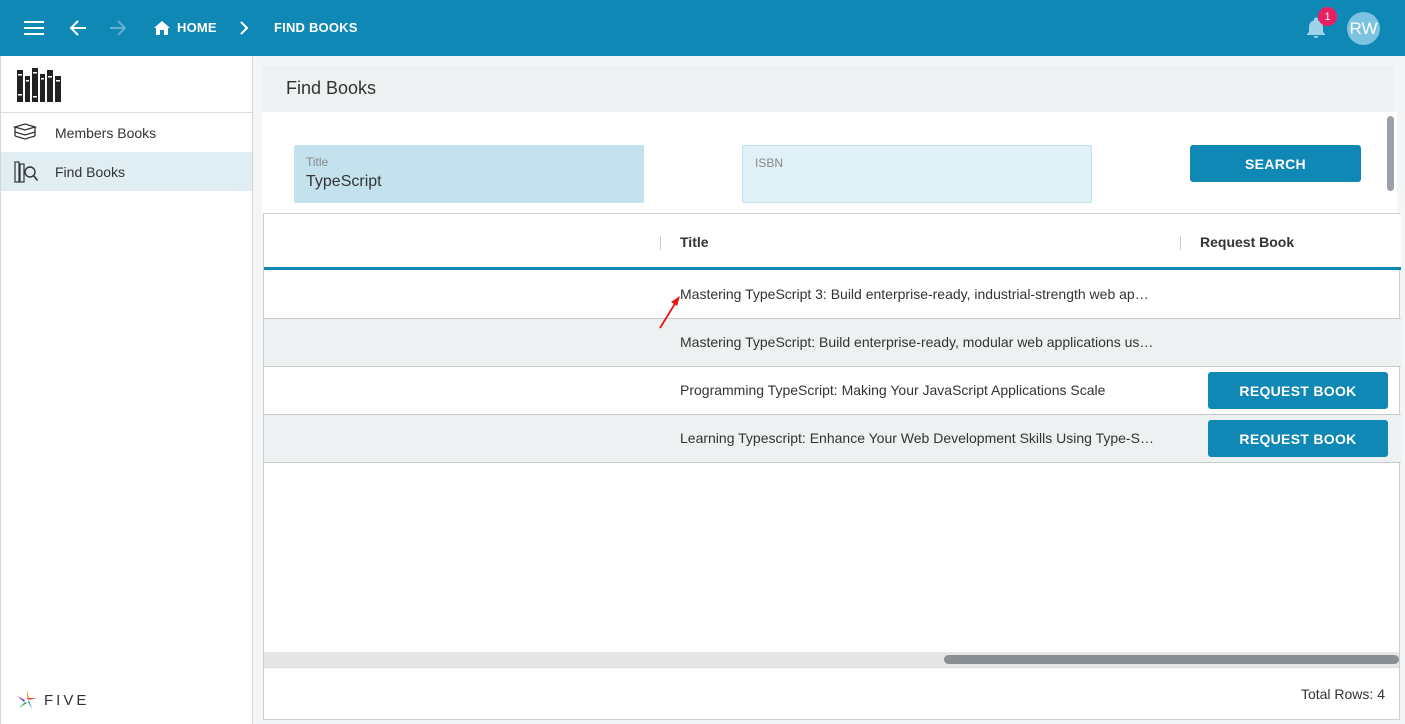 This screenshot has height=724, width=1405. What do you see at coordinates (106, 132) in the screenshot?
I see `sidebar-item-label: Members Books` at bounding box center [106, 132].